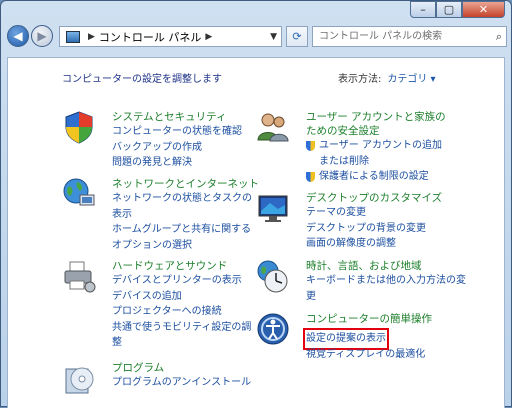 The image size is (512, 408). I want to click on link-network-status: ネットワークの状態とタスクの, so click(185, 199).